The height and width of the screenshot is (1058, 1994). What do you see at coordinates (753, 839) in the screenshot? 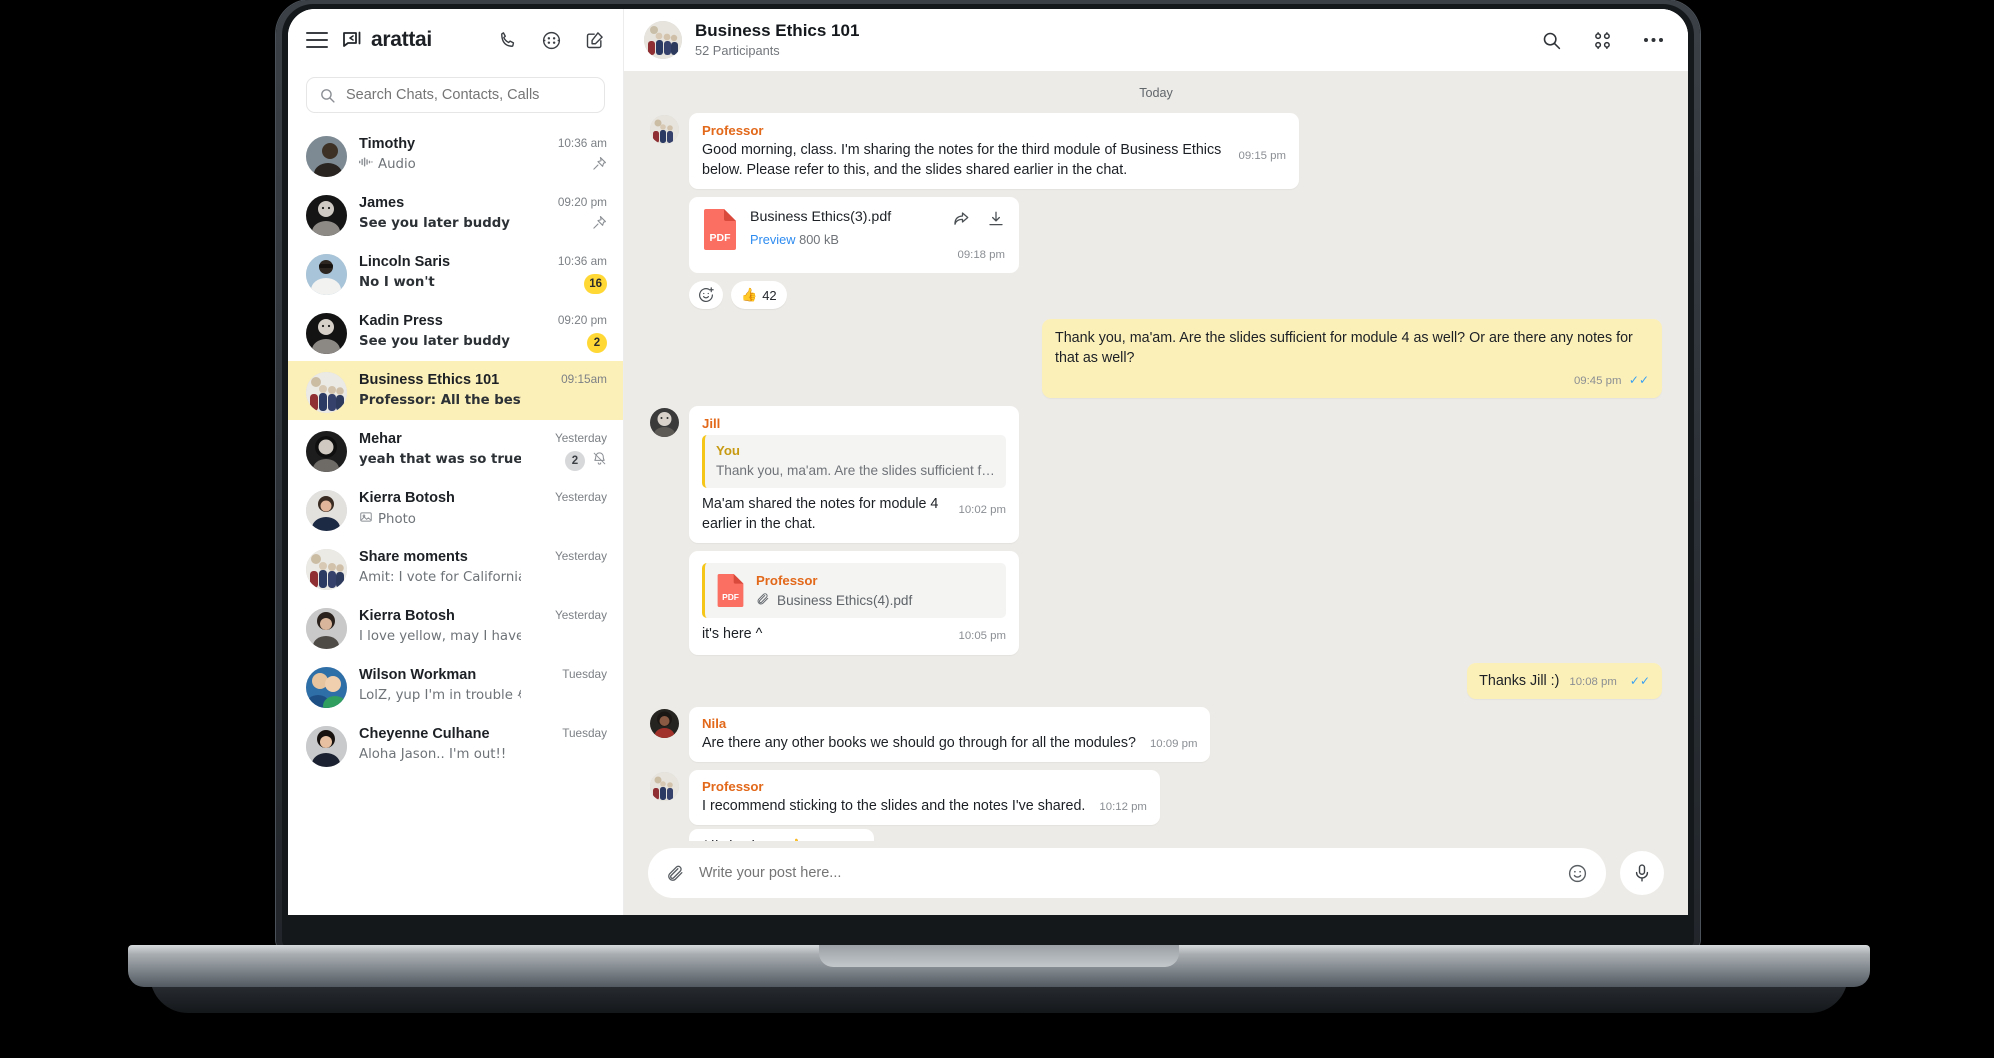
I see `message-text: All the best 👍` at bounding box center [753, 839].